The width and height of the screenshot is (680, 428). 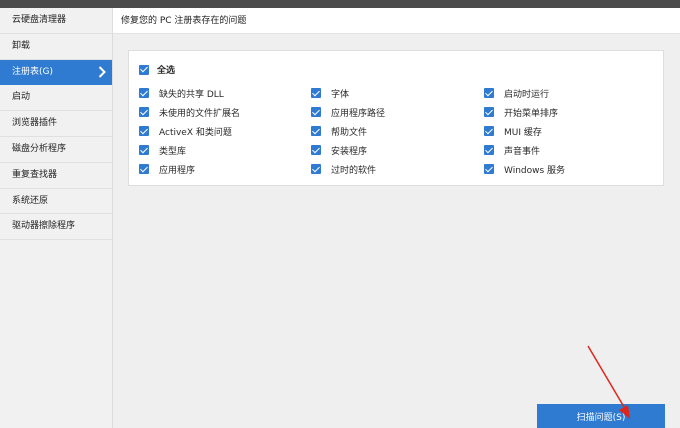 I want to click on sidebar-item-registry: 注册表(G), so click(x=56, y=72).